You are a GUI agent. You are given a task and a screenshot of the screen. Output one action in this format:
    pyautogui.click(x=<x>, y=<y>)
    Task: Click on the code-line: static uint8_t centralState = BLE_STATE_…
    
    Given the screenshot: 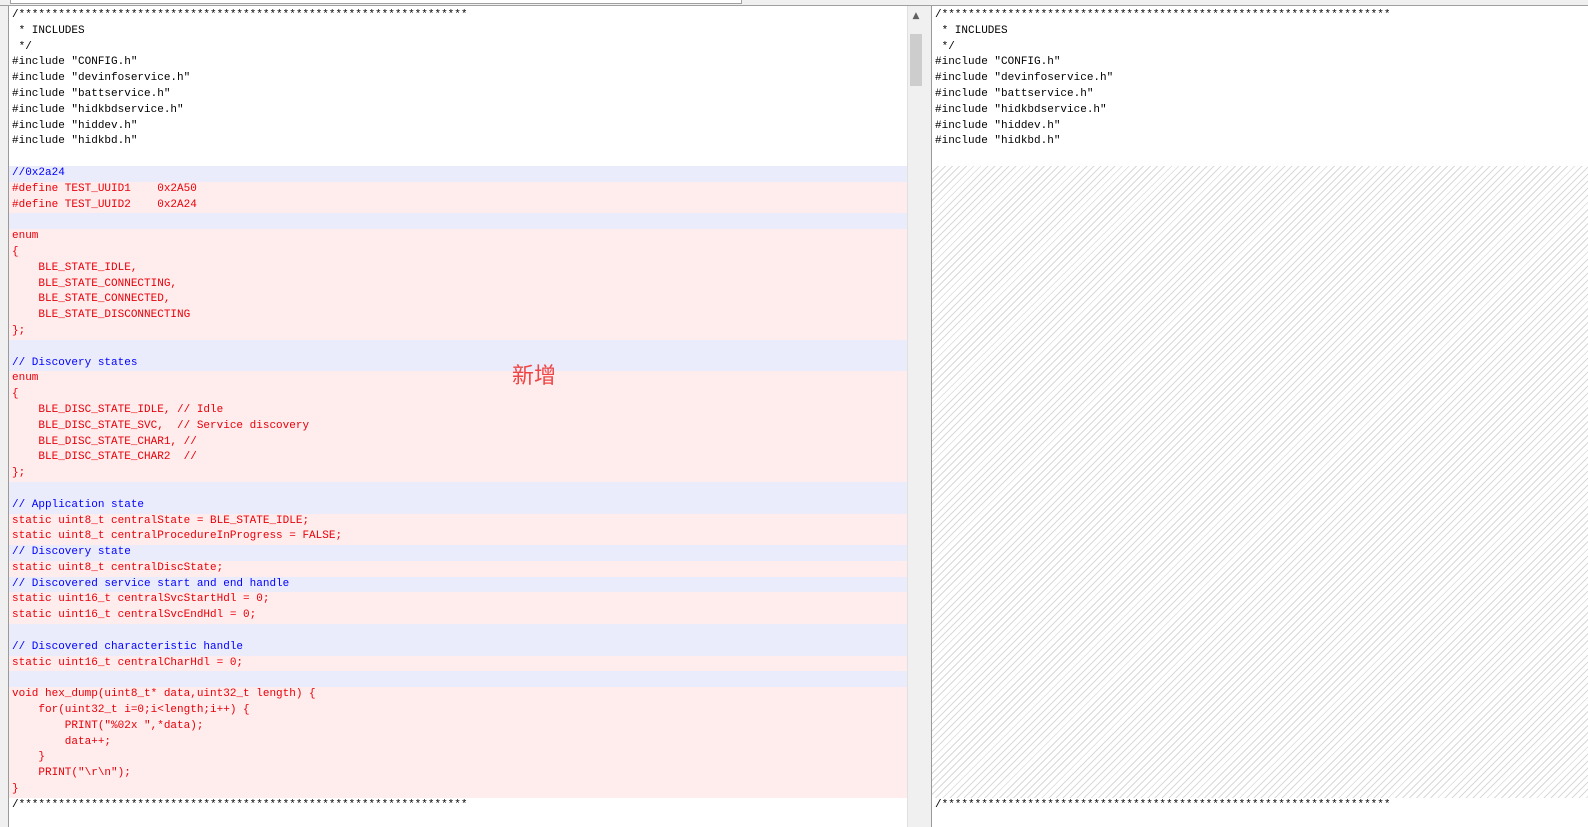 What is the action you would take?
    pyautogui.click(x=458, y=521)
    